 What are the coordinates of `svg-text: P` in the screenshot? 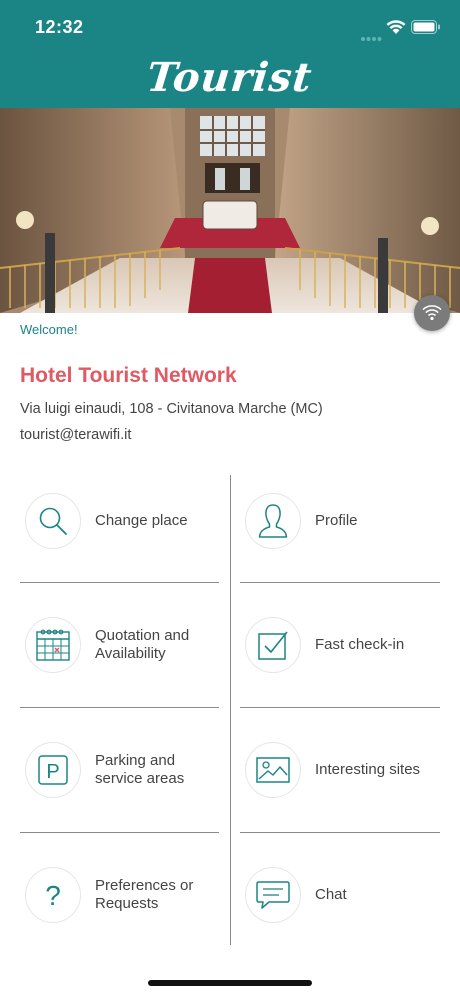 It's located at (52, 772).